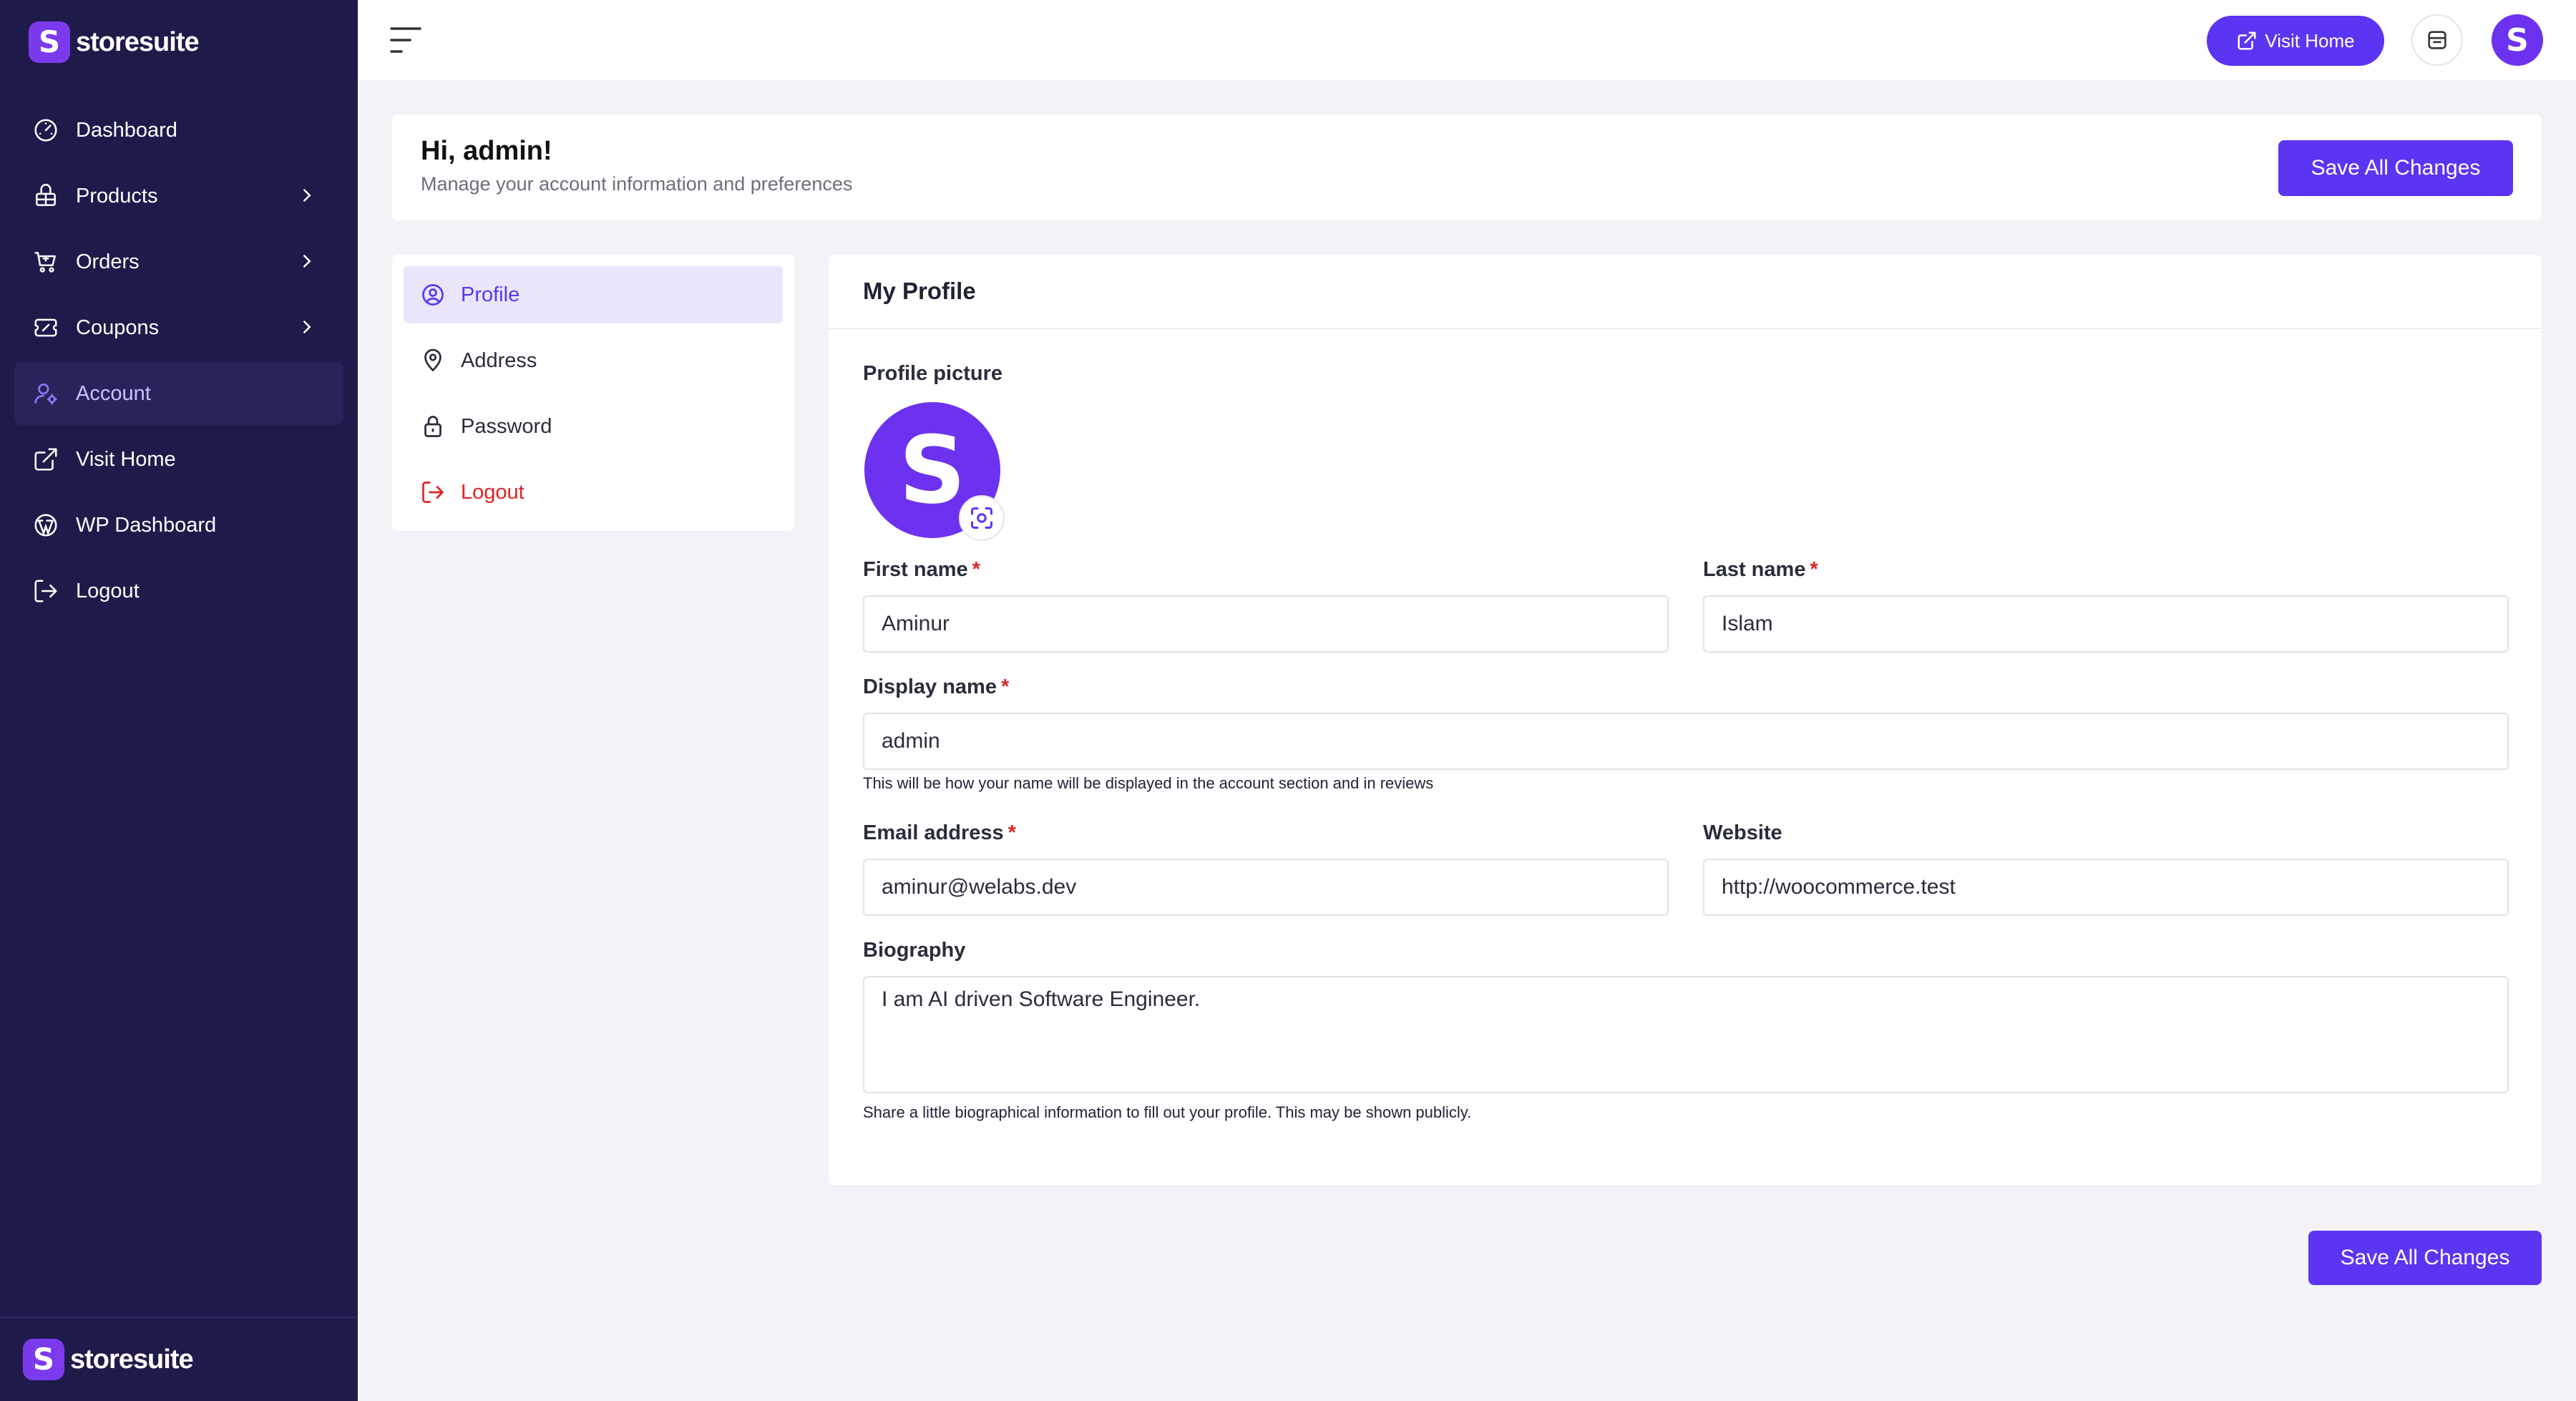  Describe the element at coordinates (118, 327) in the screenshot. I see `sidebar-item-label: Coupons` at that location.